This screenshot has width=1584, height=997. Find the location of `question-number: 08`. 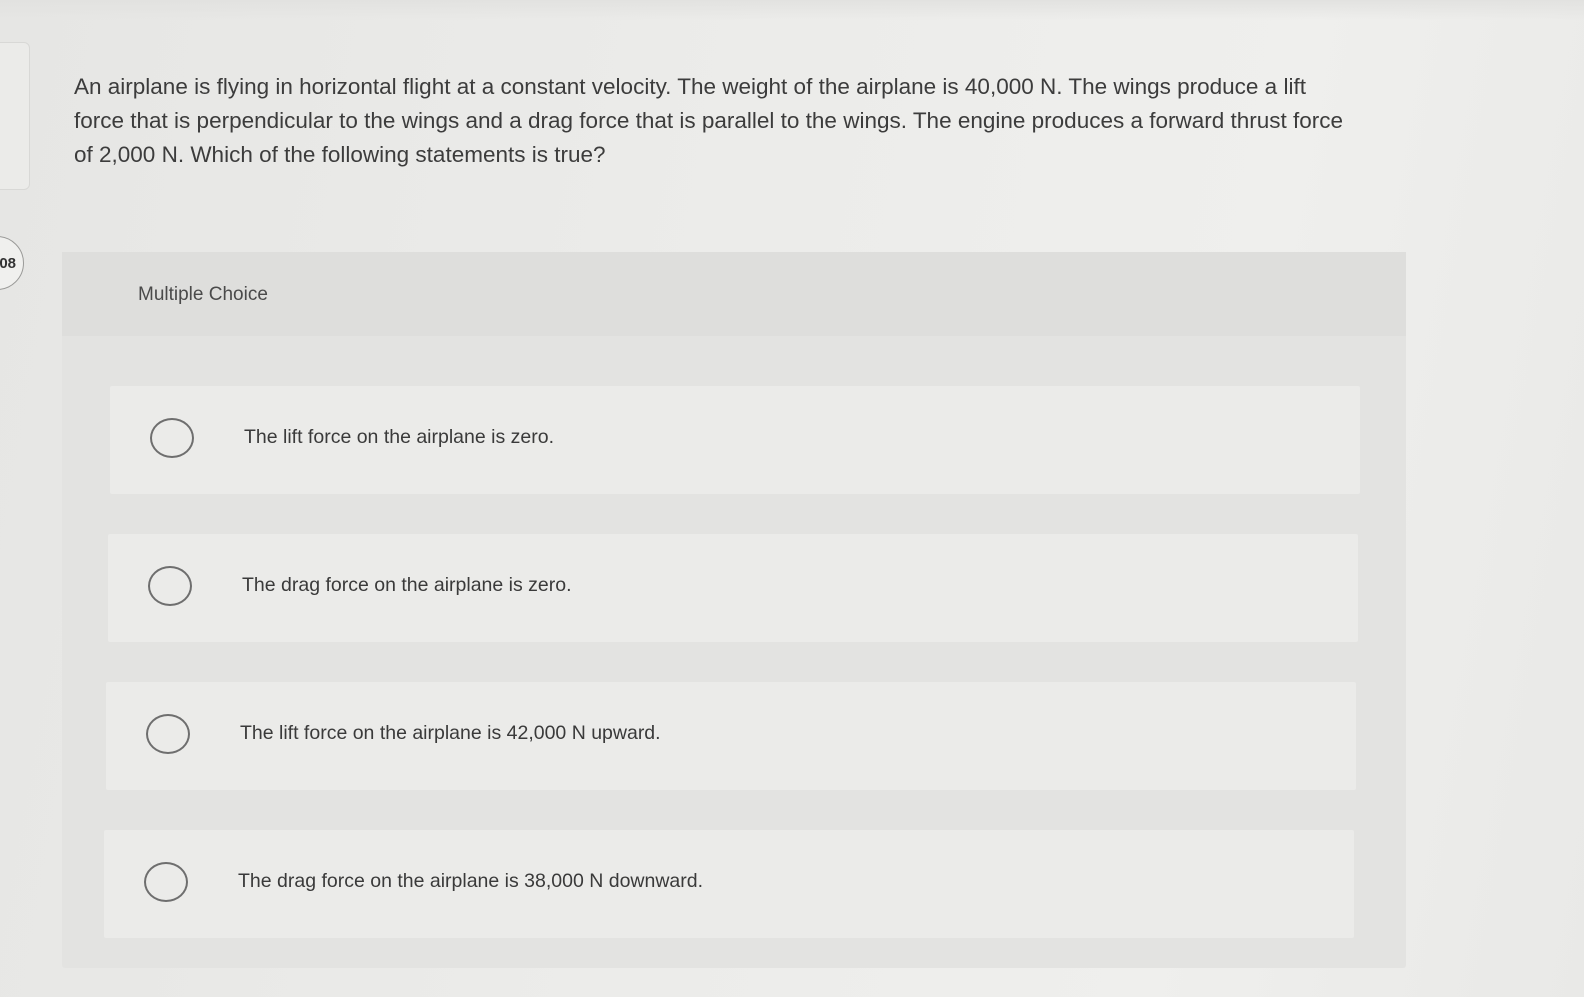

question-number: 08 is located at coordinates (8, 263).